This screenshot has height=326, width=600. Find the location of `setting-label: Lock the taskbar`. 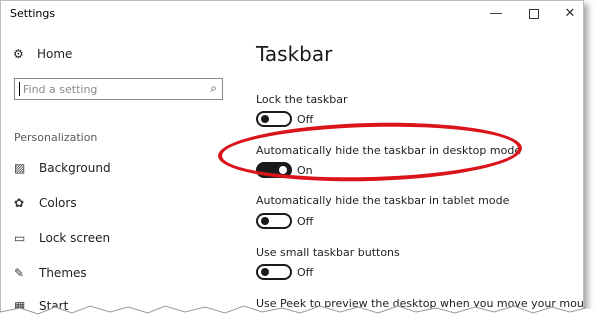

setting-label: Lock the taskbar is located at coordinates (302, 99).